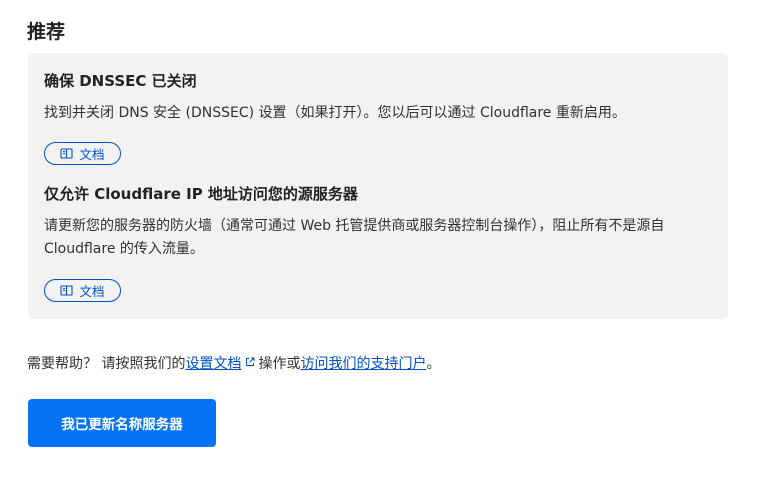 The image size is (763, 480). What do you see at coordinates (46, 32) in the screenshot?
I see `page-title: 推荐` at bounding box center [46, 32].